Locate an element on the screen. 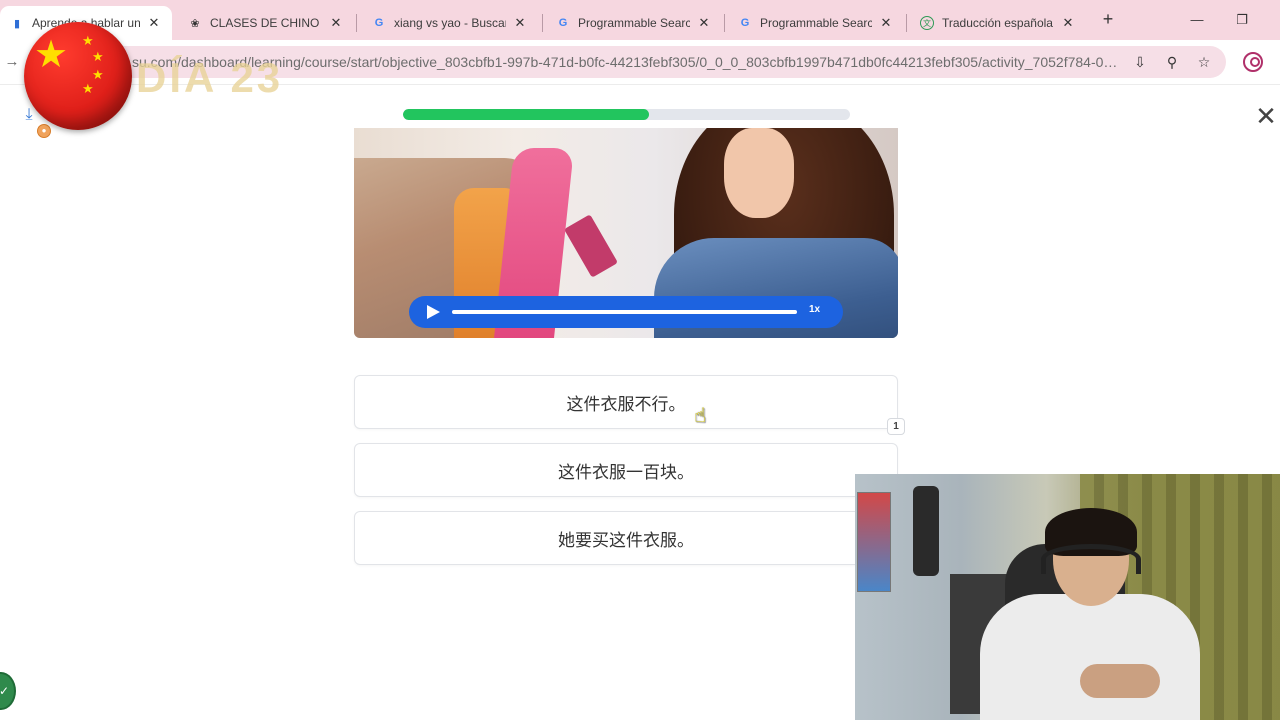  china-flag-logo: ★ ★ ★ ★ ★ is located at coordinates (78, 76).